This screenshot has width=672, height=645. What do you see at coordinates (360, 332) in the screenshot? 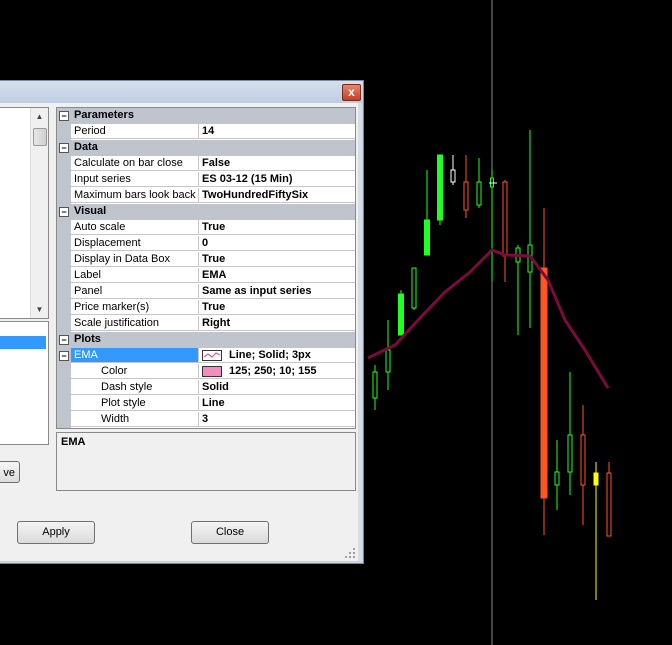
I see `dialog-border` at bounding box center [360, 332].